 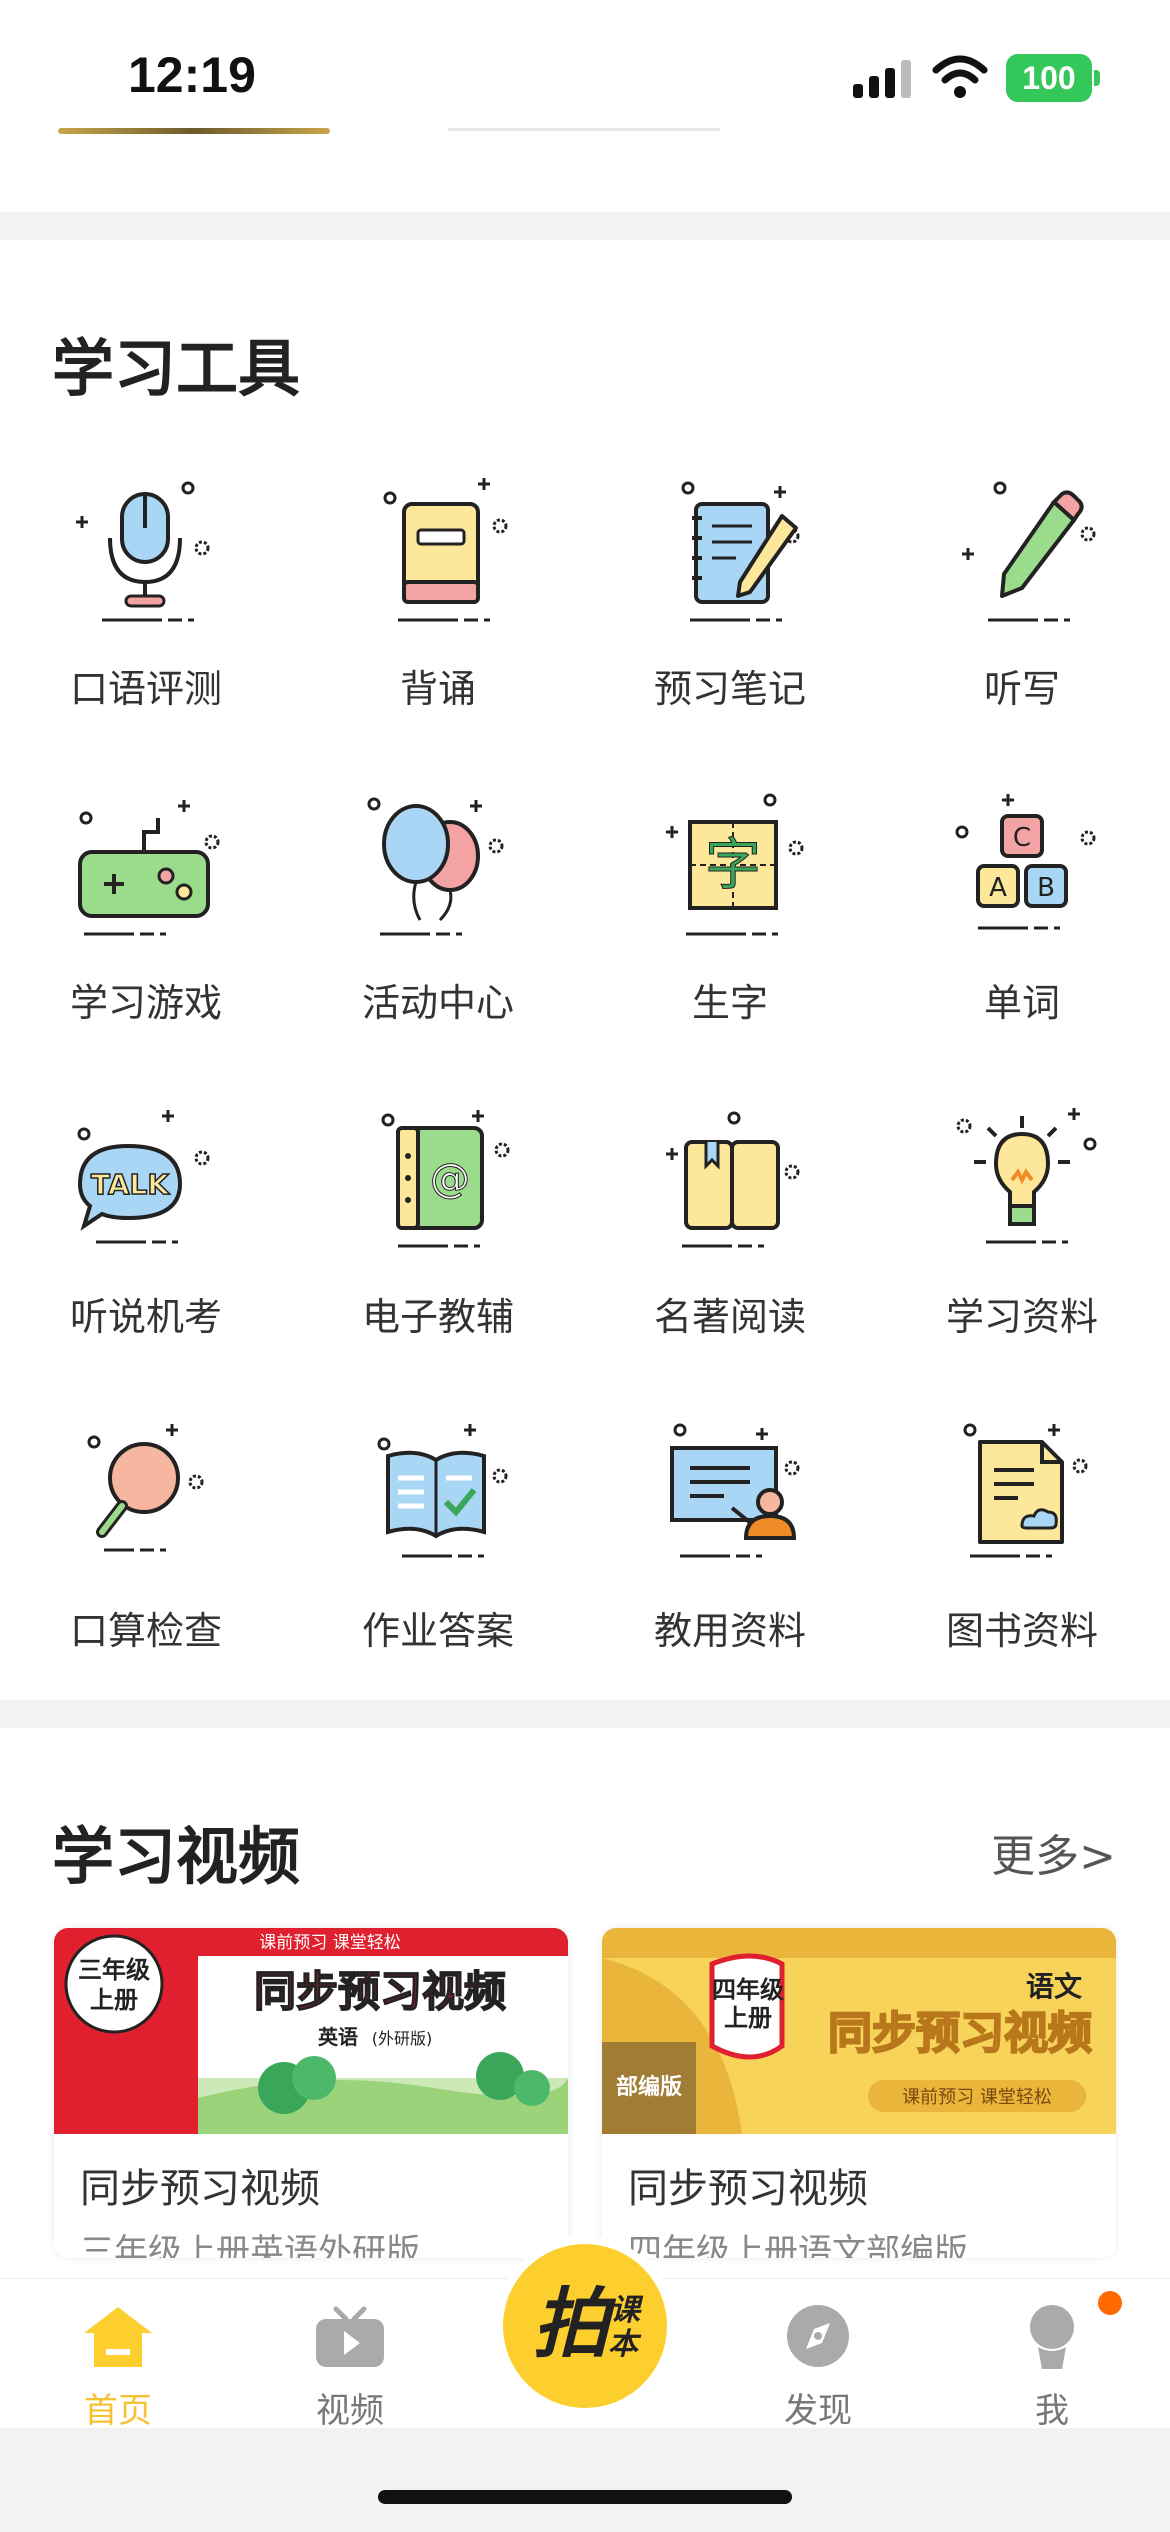 What do you see at coordinates (192, 75) in the screenshot?
I see `status-time: 12:19` at bounding box center [192, 75].